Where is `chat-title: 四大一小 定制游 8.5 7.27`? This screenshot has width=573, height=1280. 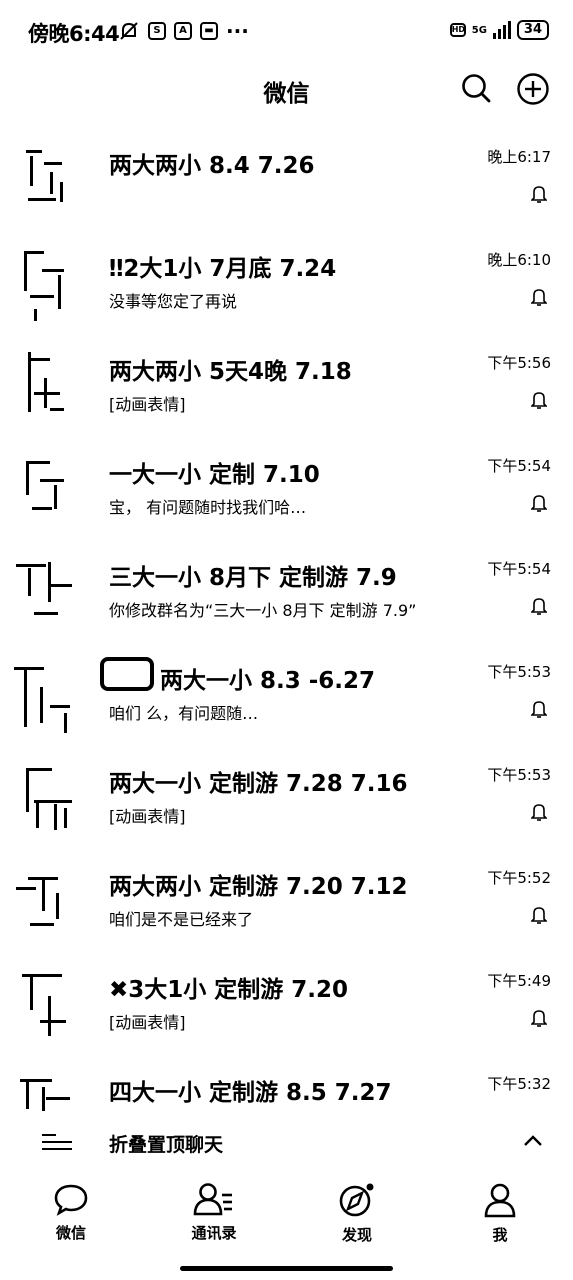 chat-title: 四大一小 定制游 8.5 7.27 is located at coordinates (250, 1093).